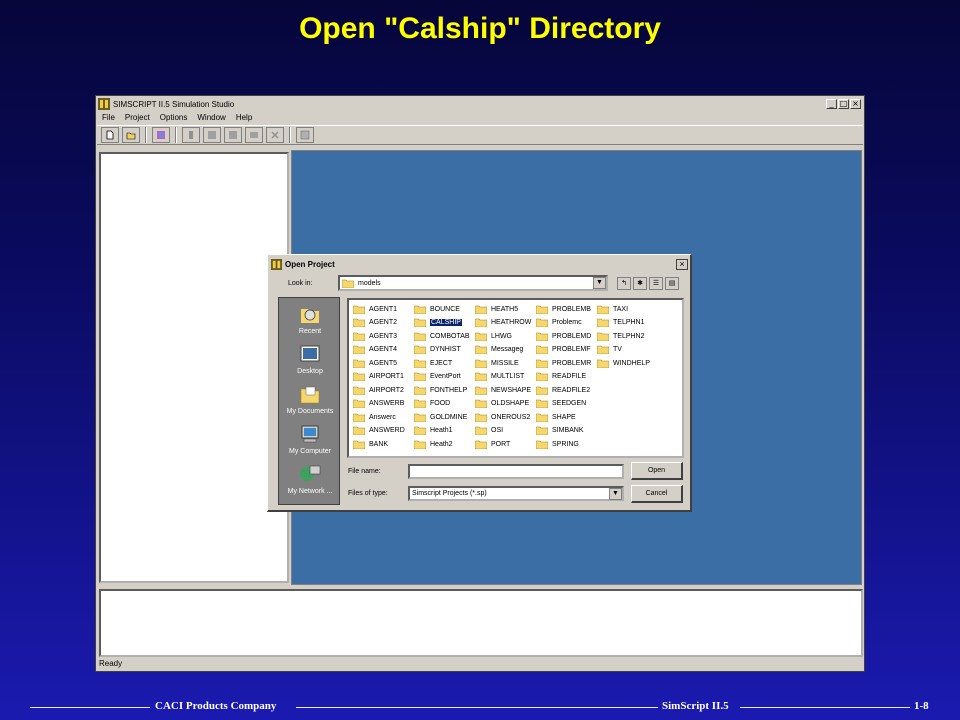 The image size is (960, 720). What do you see at coordinates (161, 135) in the screenshot?
I see `project-icon` at bounding box center [161, 135].